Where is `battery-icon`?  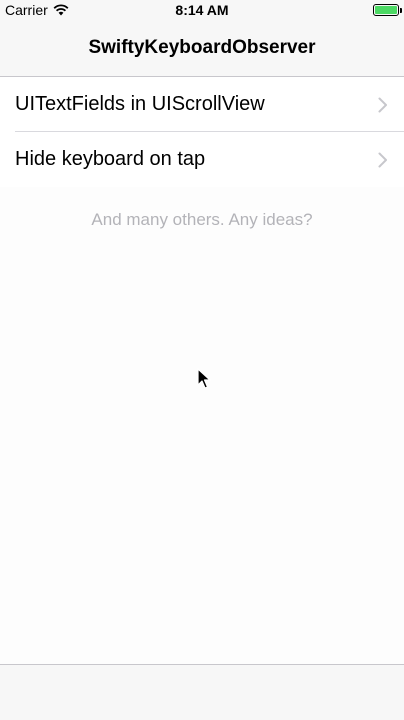 battery-icon is located at coordinates (387, 10).